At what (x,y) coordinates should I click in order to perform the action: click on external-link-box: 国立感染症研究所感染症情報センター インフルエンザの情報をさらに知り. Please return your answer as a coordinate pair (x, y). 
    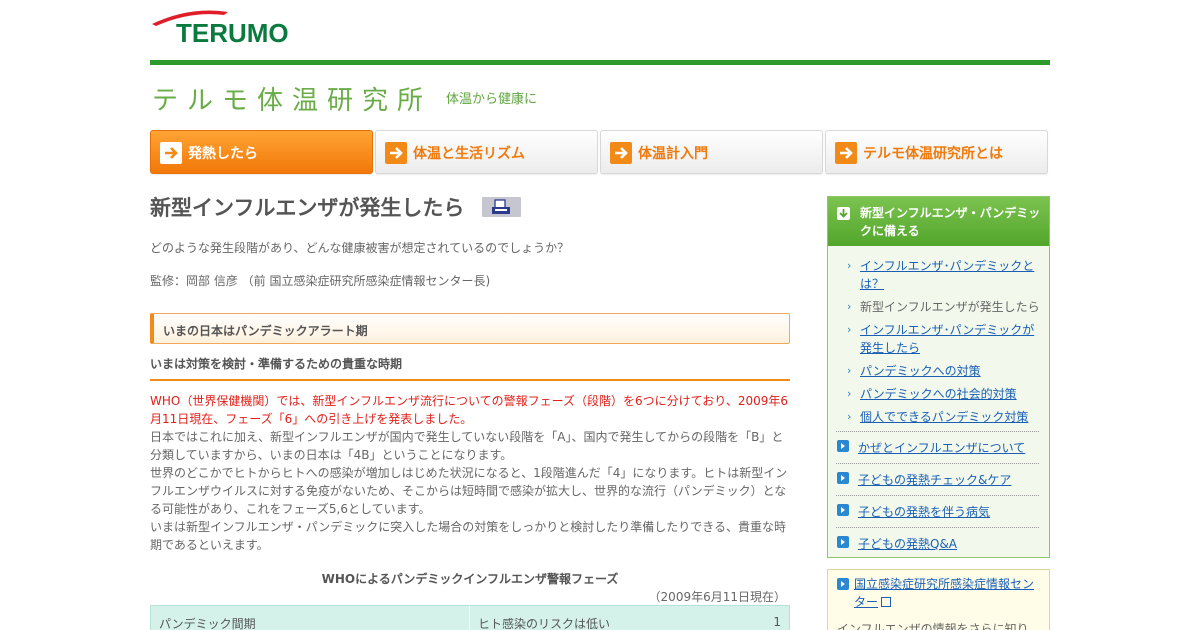
    Looking at the image, I should click on (938, 599).